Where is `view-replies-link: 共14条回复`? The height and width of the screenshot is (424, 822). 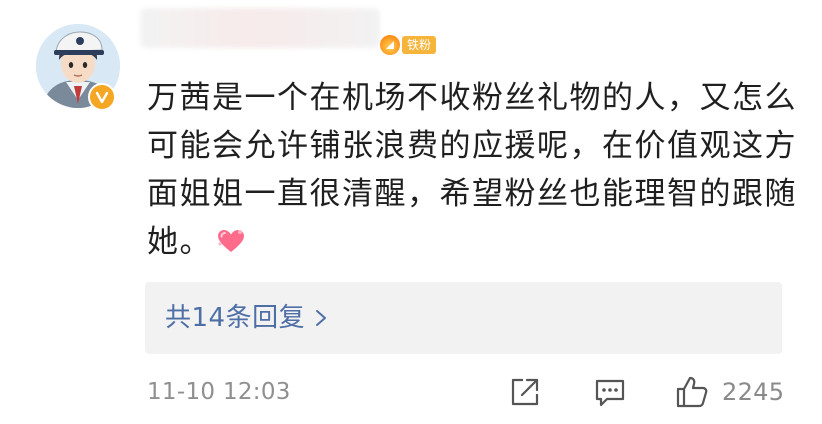 view-replies-link: 共14条回复 is located at coordinates (246, 318).